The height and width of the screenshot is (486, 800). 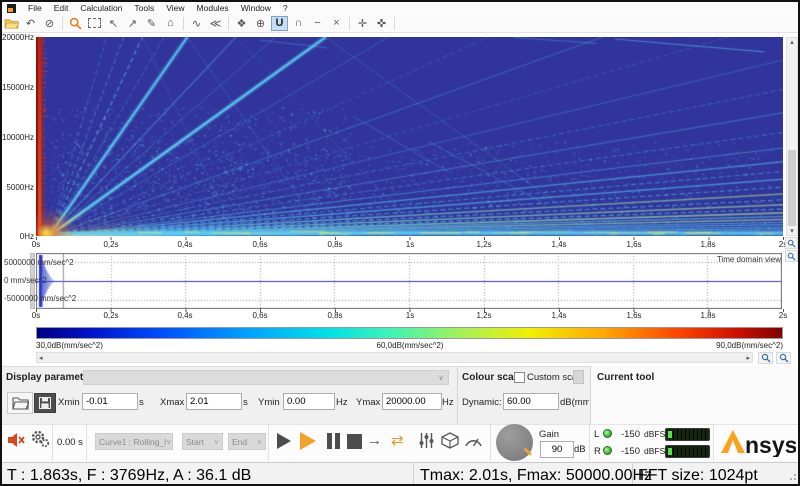 What do you see at coordinates (240, 441) in the screenshot?
I see `end-select-value: End` at bounding box center [240, 441].